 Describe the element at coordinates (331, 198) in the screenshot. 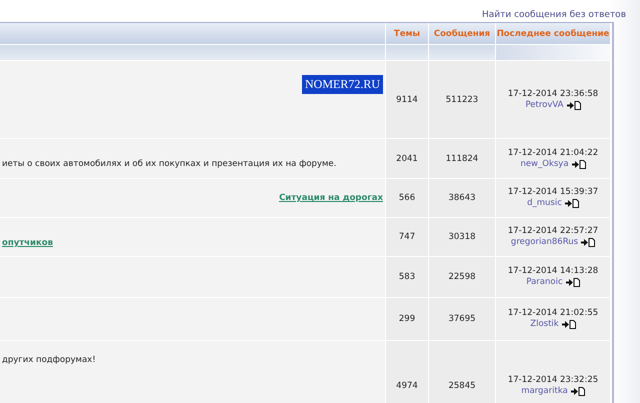

I see `subforum-link: Ситуация на дорогах` at that location.